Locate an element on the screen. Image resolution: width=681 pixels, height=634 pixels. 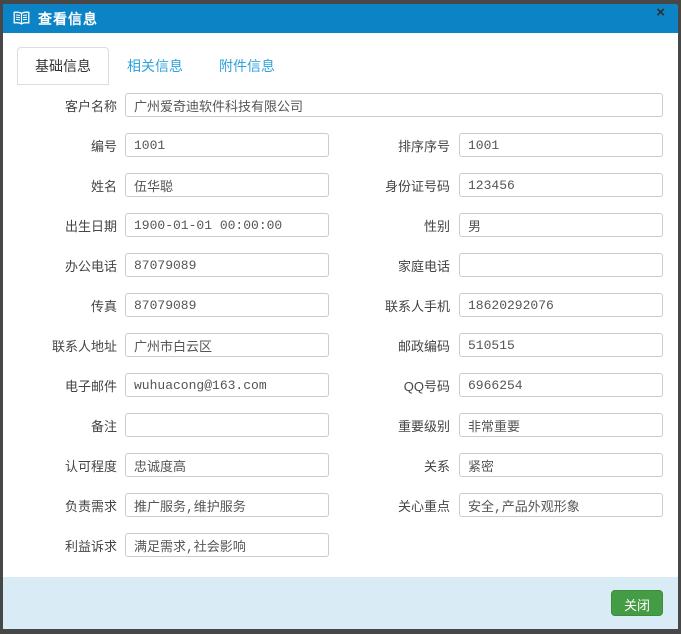
interest-input is located at coordinates (227, 545).